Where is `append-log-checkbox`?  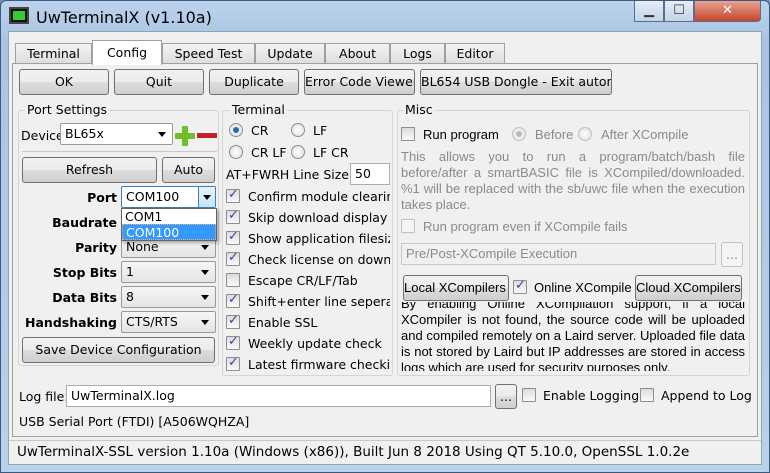
append-log-checkbox is located at coordinates (647, 395).